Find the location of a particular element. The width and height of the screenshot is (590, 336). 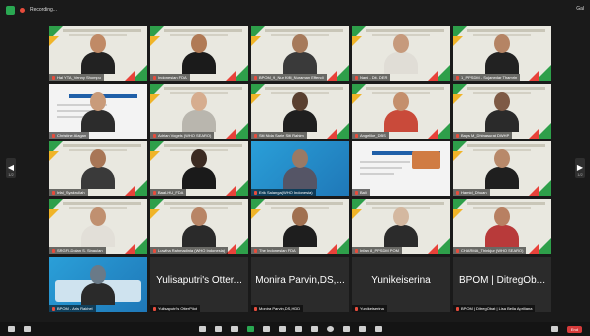

participant-tile: Christine Alagan is located at coordinates (98, 111).